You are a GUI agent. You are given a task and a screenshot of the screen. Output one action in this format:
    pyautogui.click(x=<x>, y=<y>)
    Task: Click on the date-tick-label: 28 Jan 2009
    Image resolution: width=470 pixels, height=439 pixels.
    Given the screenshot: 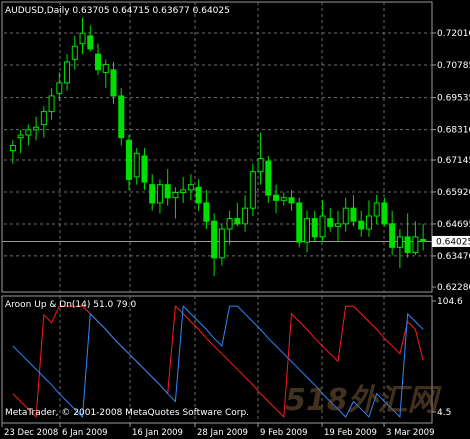 What is the action you would take?
    pyautogui.click(x=222, y=433)
    